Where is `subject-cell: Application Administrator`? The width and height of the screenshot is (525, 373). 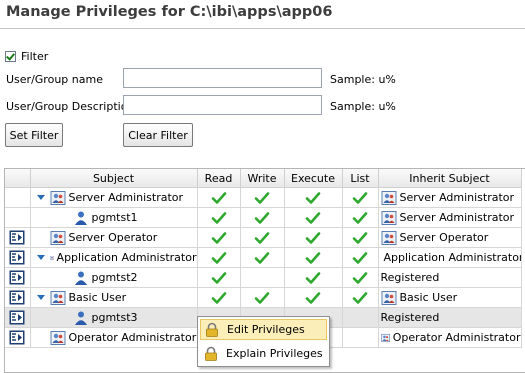 subject-cell: Application Administrator is located at coordinates (114, 257).